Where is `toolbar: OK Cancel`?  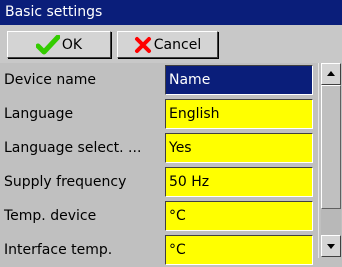 toolbar: OK Cancel is located at coordinates (171, 44).